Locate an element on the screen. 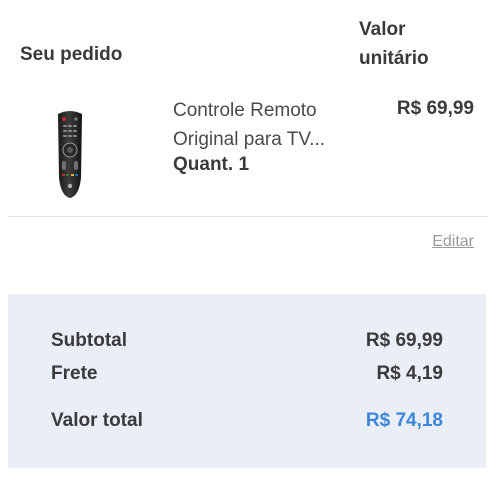 The image size is (500, 486). shipping-label: Frete is located at coordinates (74, 373).